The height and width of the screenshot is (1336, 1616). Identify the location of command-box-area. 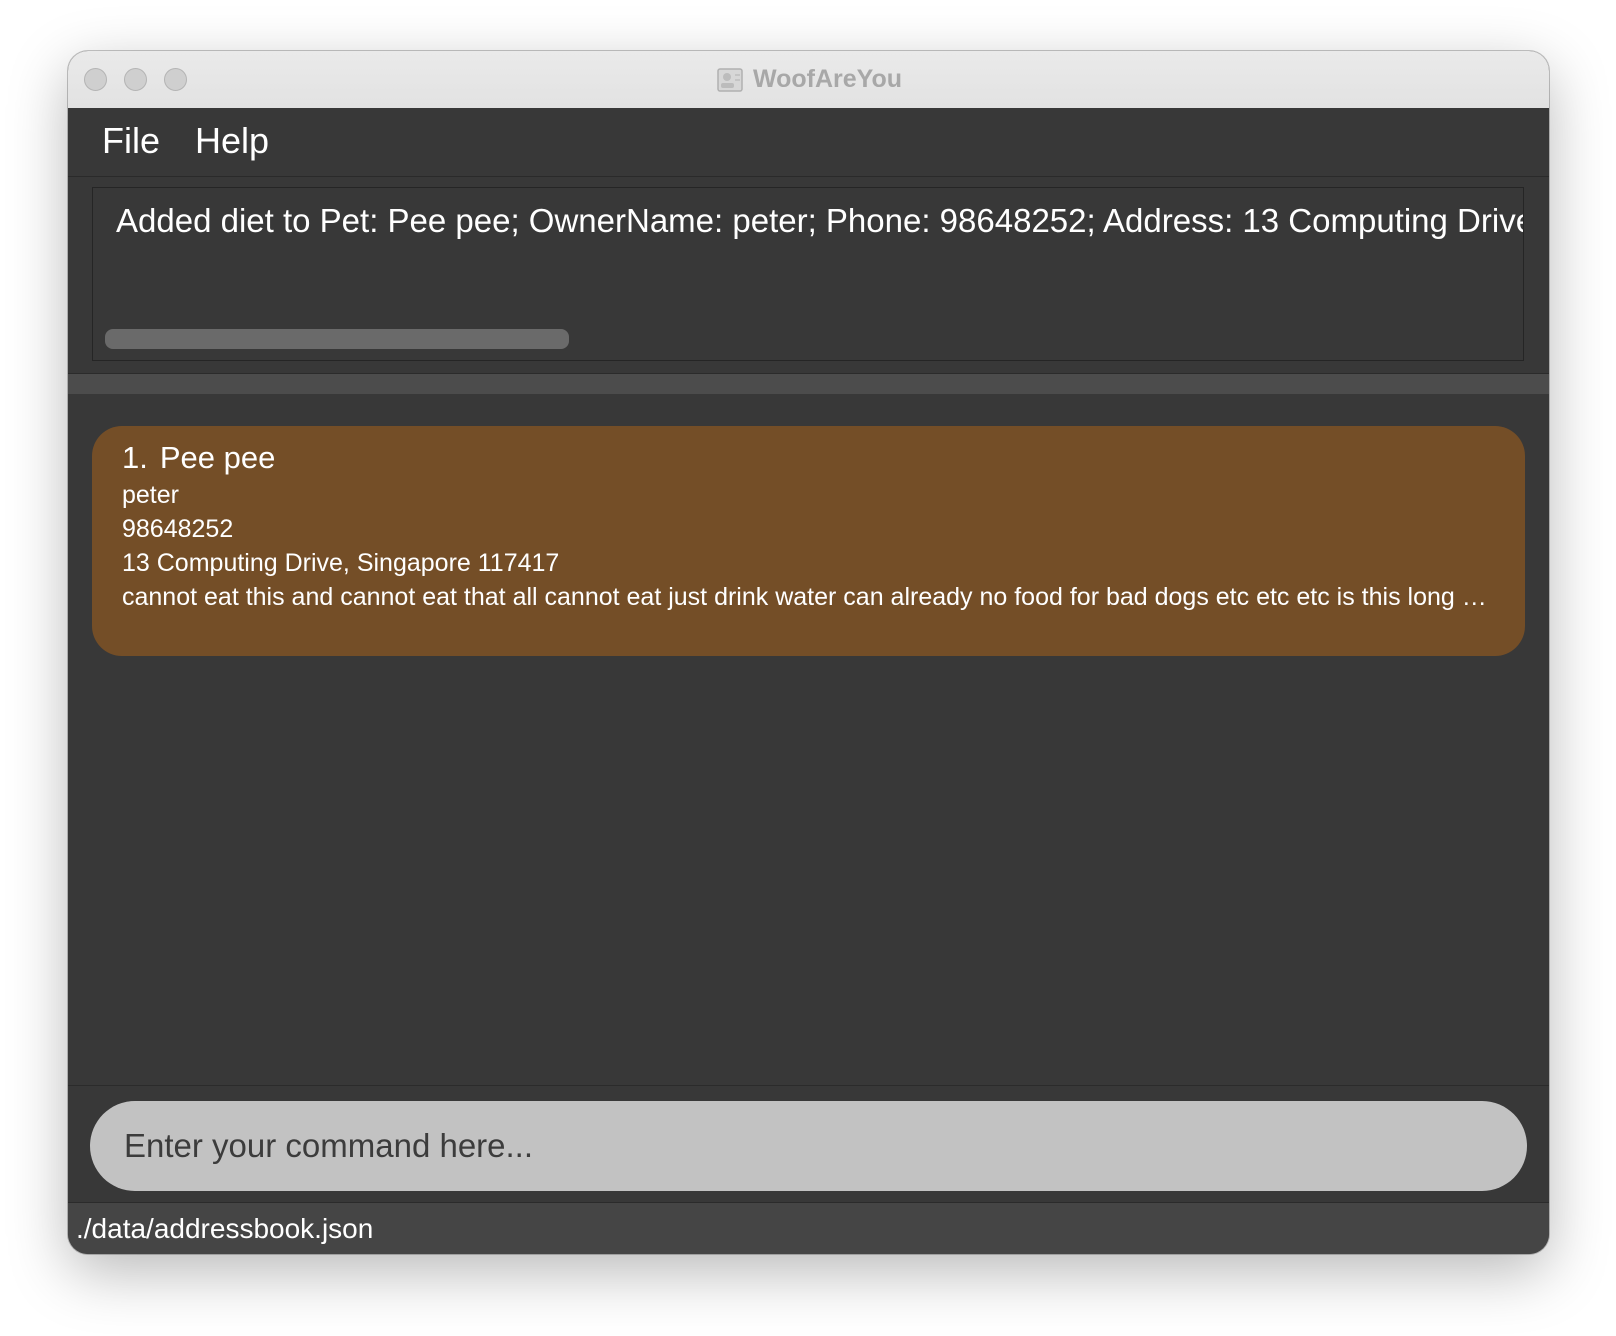
(808, 1144).